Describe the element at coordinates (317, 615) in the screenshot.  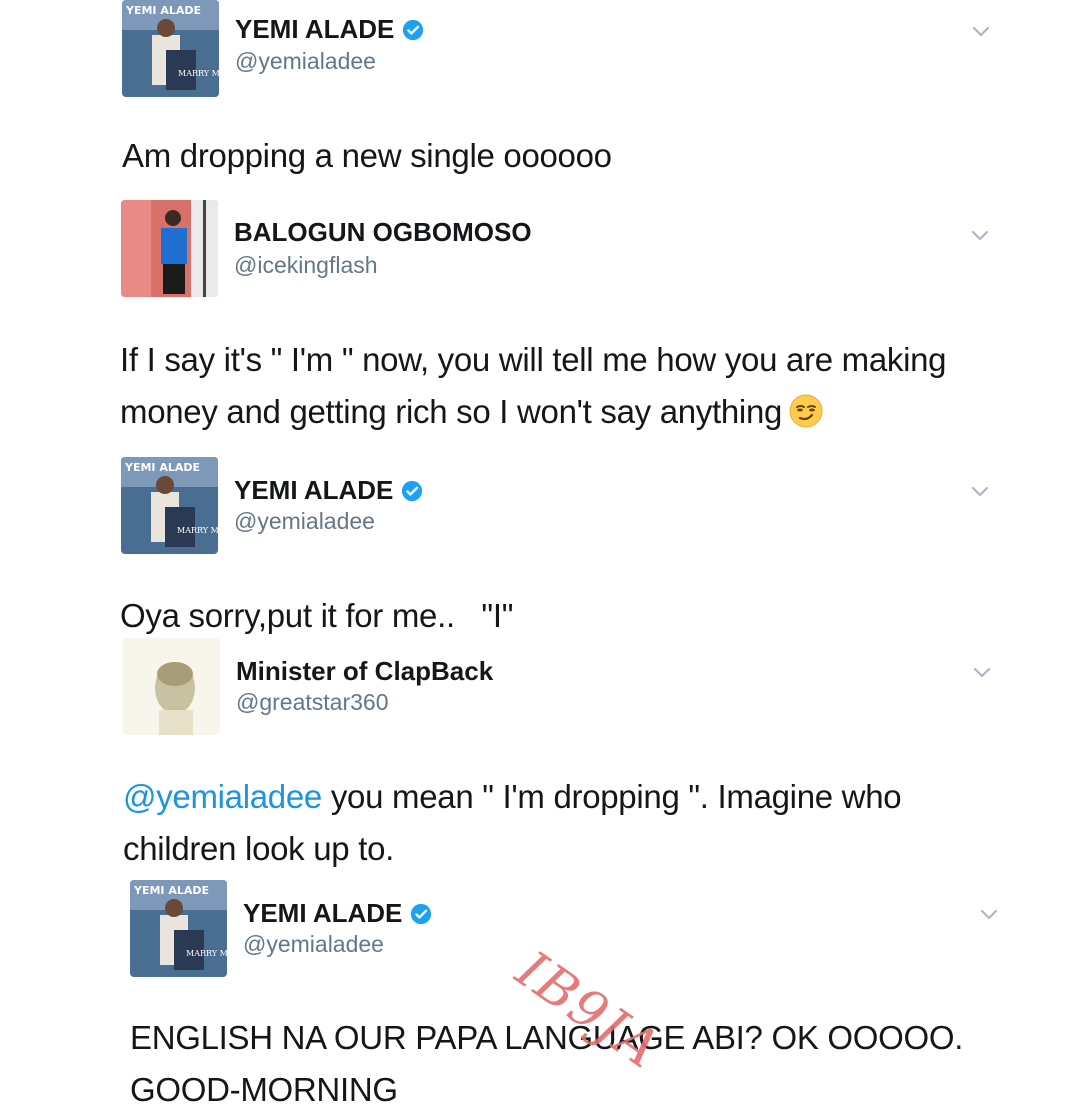
I see `tweet-text: Oya sorry,put it for me.. "I"` at that location.